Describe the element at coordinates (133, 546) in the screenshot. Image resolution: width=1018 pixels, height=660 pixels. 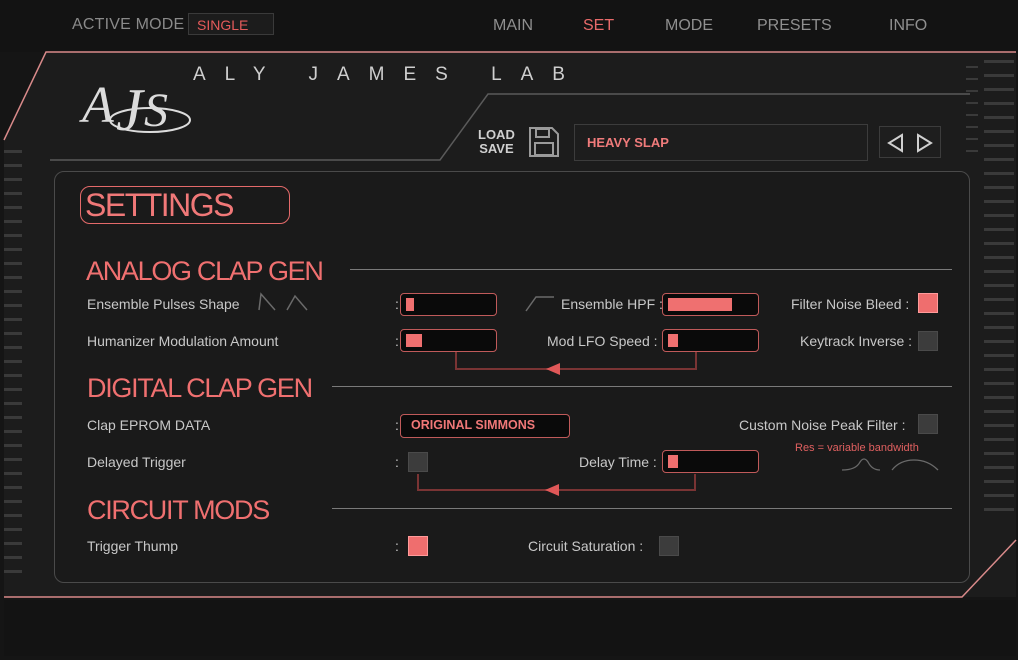
I see `trigger-thump-label: Trigger Thump` at that location.